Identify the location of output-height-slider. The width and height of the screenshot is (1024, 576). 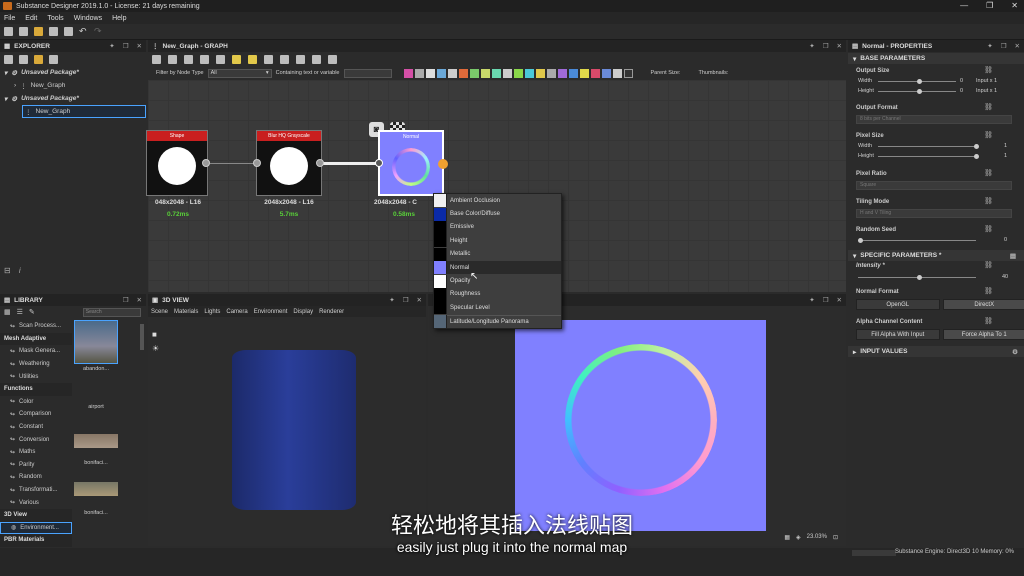
(917, 91).